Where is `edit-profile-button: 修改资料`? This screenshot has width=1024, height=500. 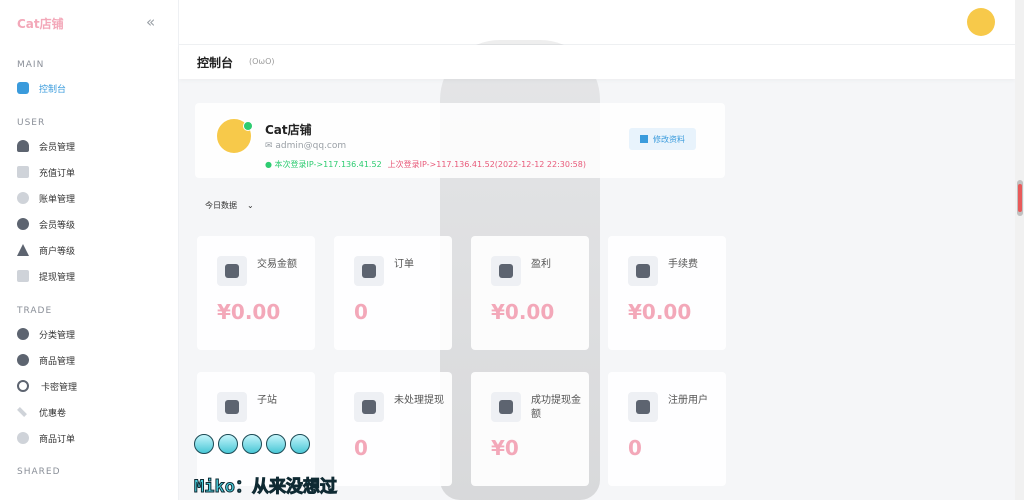
edit-profile-button: 修改资料 is located at coordinates (662, 139).